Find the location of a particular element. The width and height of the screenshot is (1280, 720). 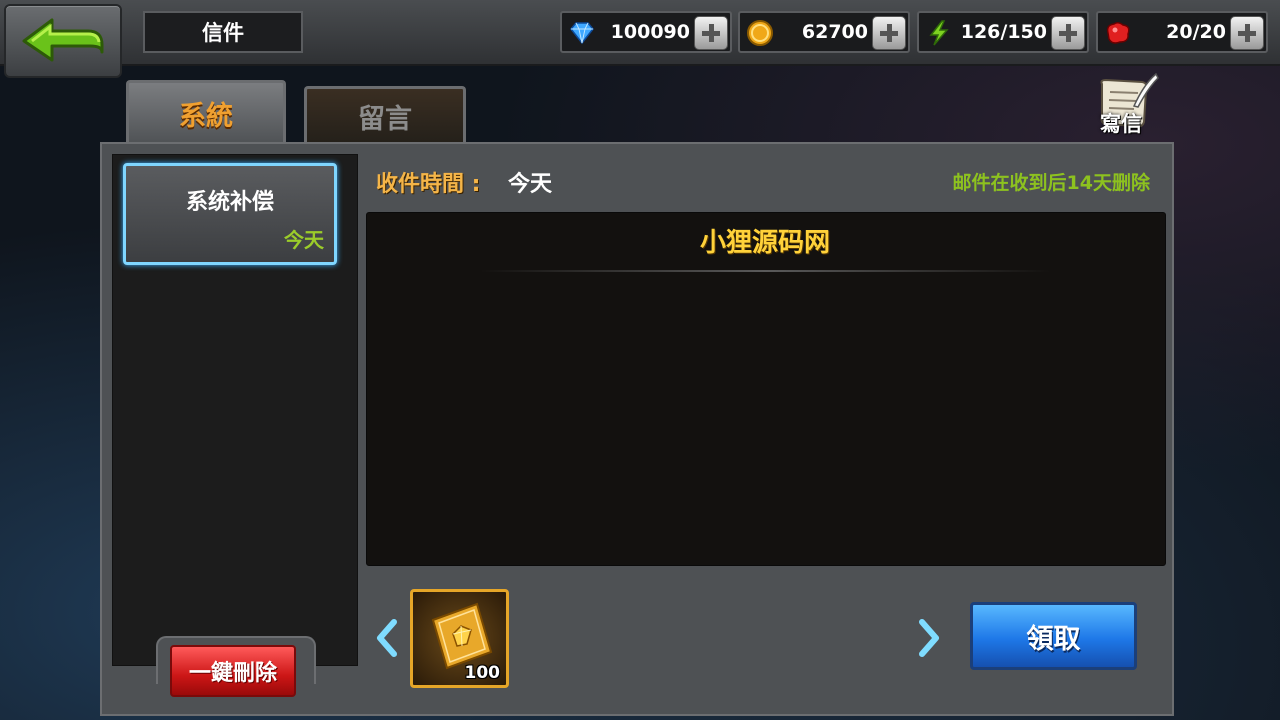

add-stamina-button is located at coordinates (1247, 33).